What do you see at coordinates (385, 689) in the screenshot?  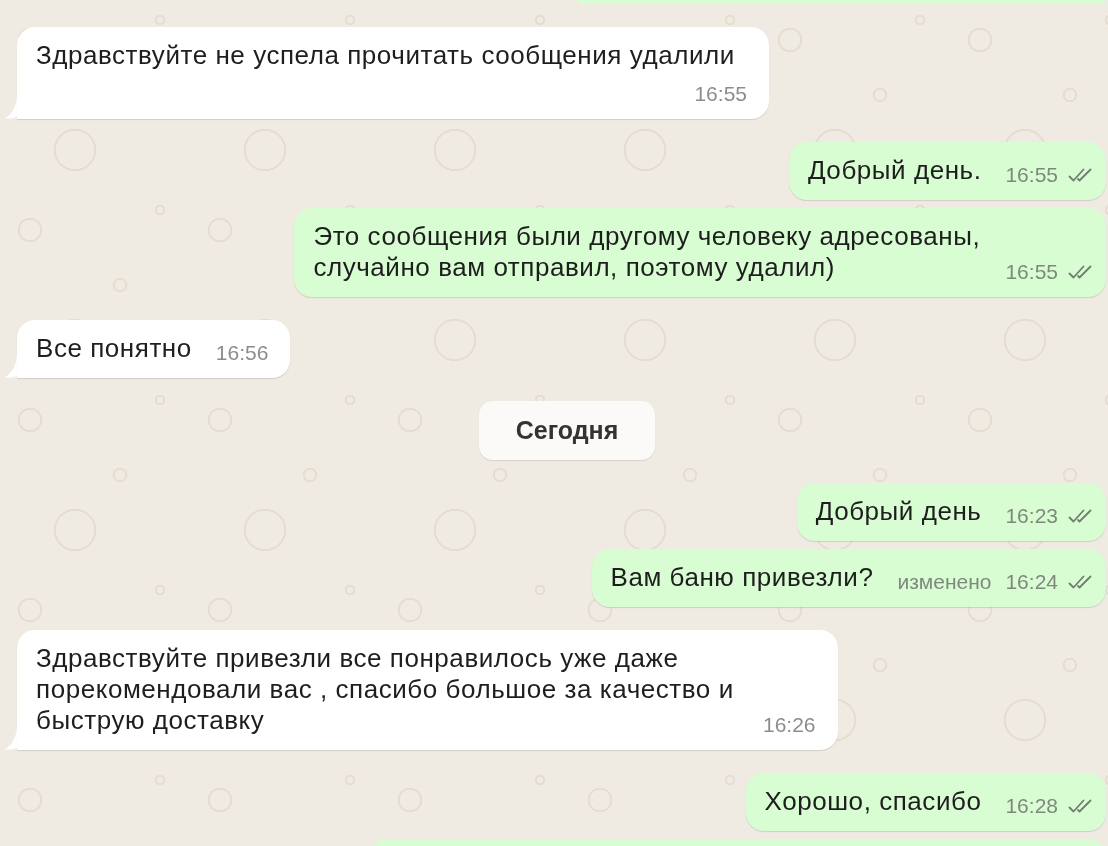 I see `message-text: Здравствуйте привезли все понравилось уже даже порекомендовали вас , спасибо большое за качество и быструю доставку` at bounding box center [385, 689].